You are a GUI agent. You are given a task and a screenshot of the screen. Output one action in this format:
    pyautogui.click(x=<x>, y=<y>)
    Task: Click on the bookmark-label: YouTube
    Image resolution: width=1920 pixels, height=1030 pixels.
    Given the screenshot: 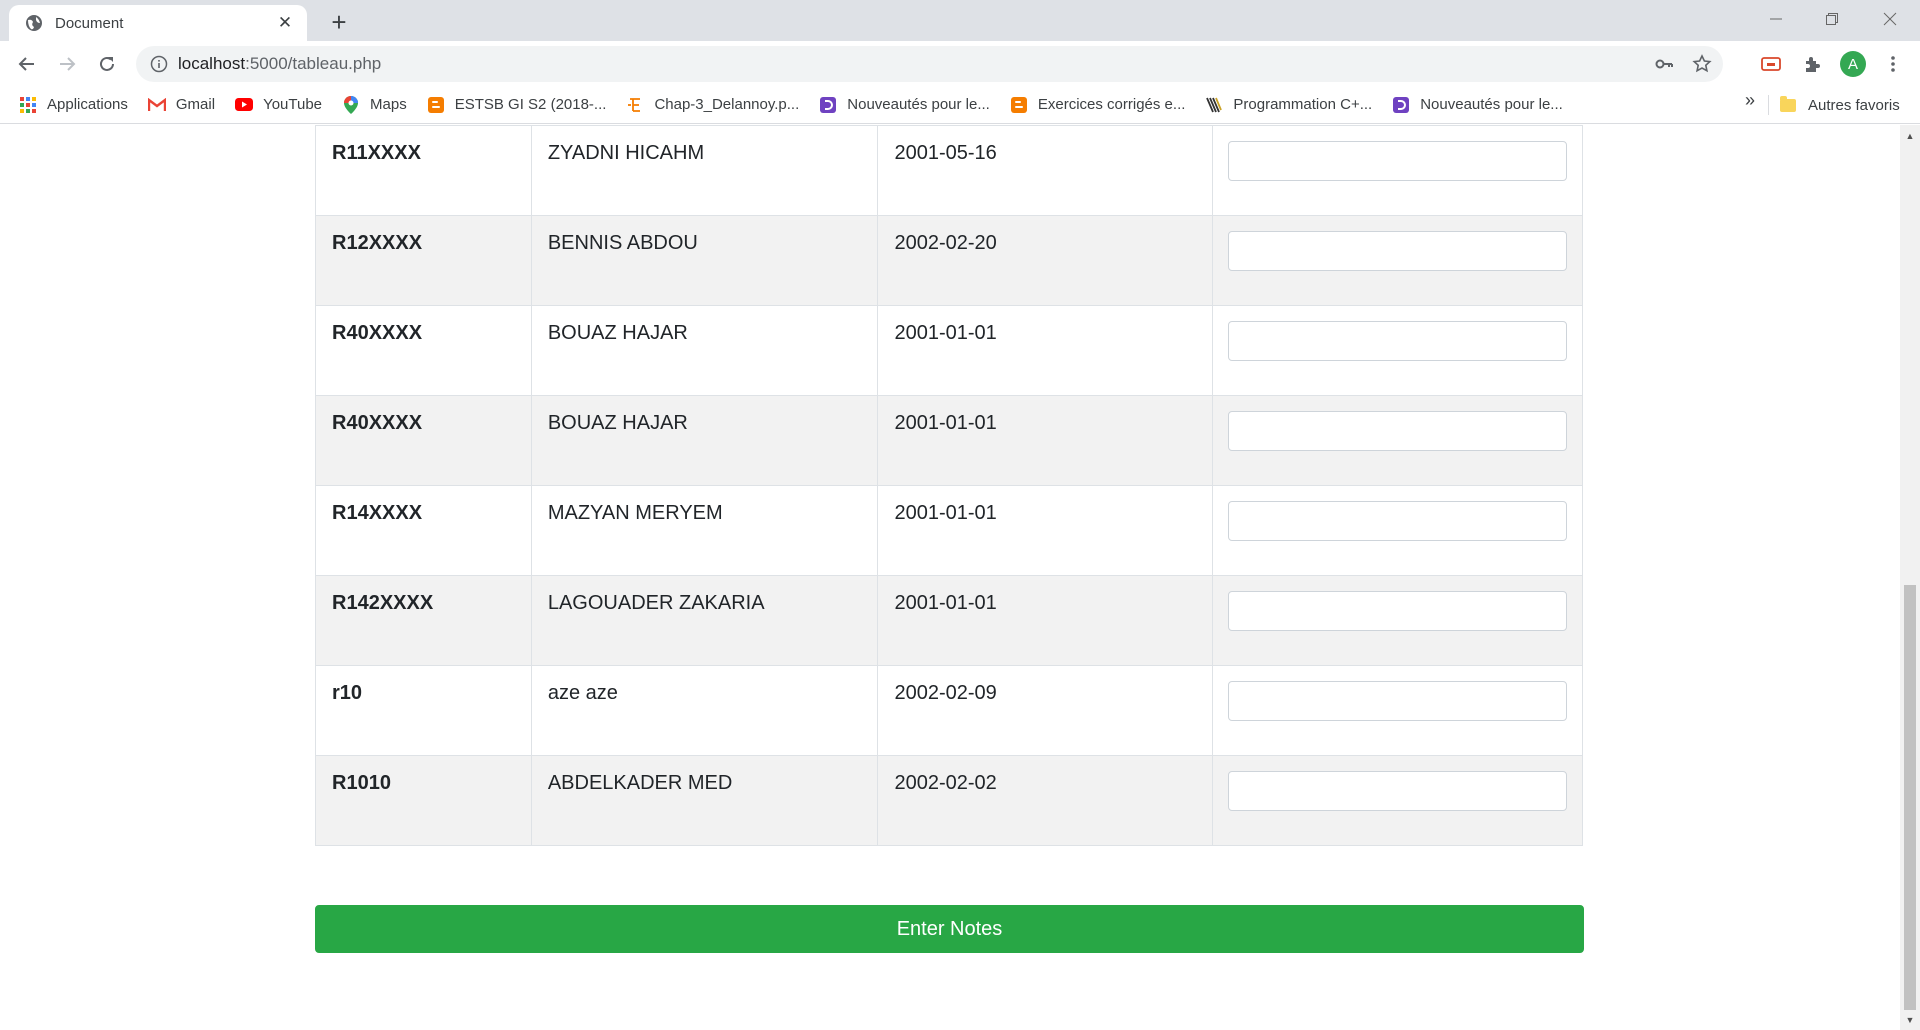 What is the action you would take?
    pyautogui.click(x=293, y=104)
    